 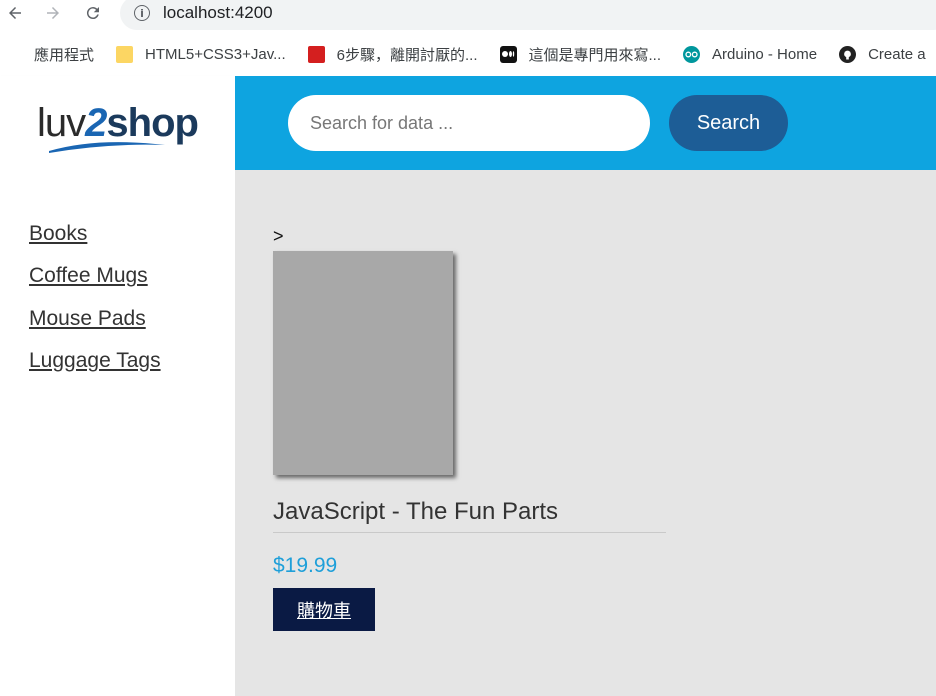 I want to click on stray-text: >, so click(x=278, y=236).